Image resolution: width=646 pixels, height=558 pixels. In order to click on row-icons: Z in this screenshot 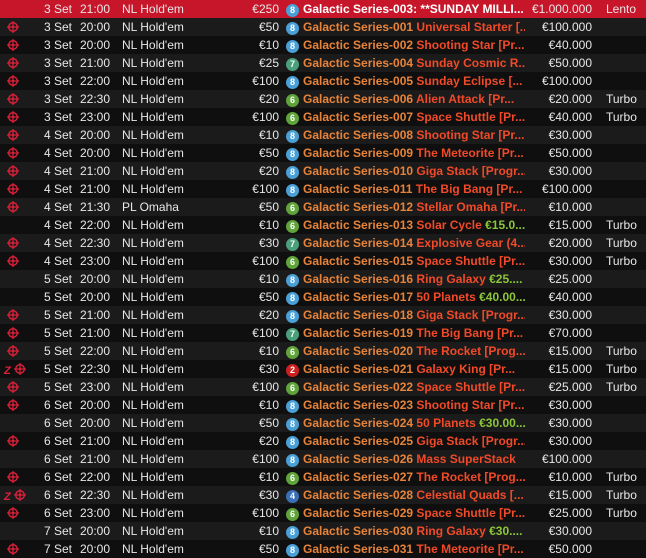, I will do `click(20, 369)`.